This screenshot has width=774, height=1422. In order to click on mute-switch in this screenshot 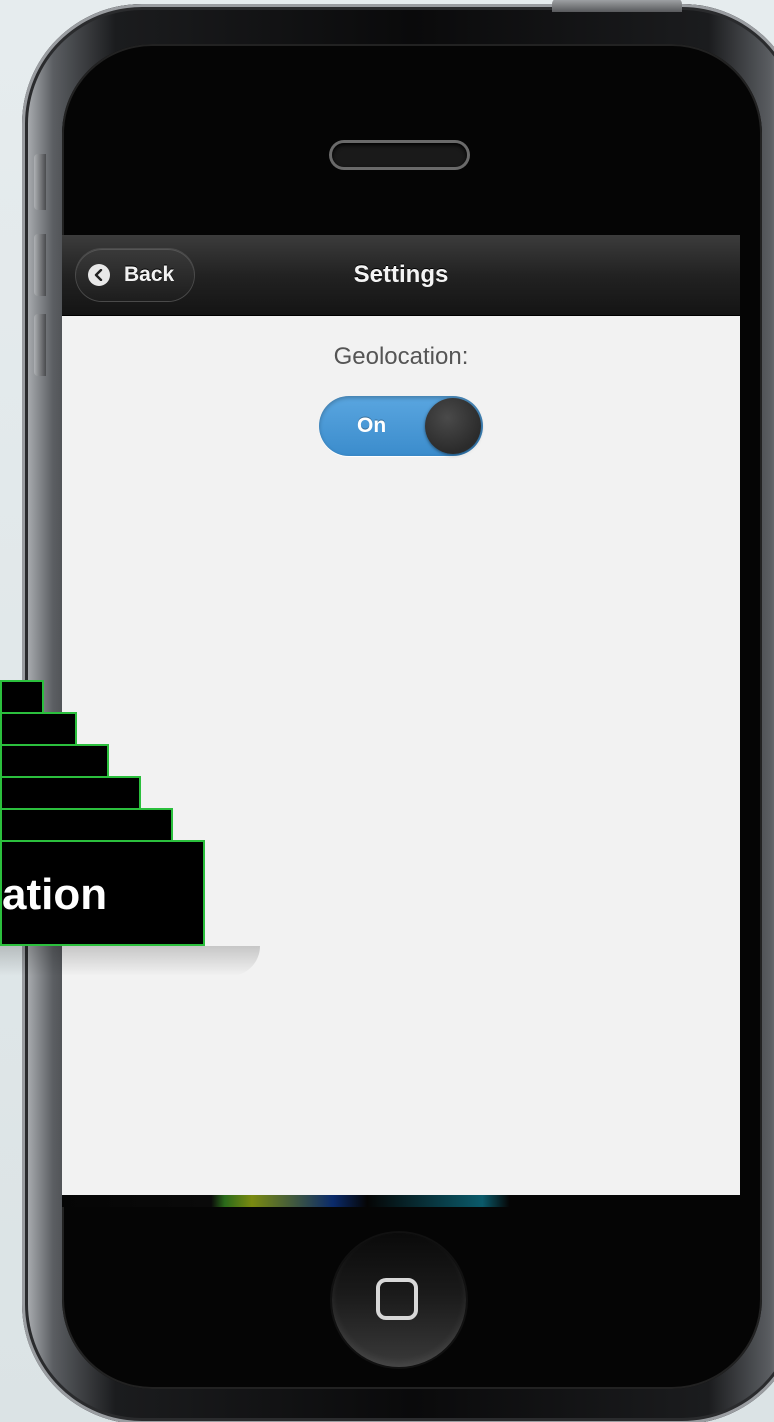, I will do `click(40, 182)`.